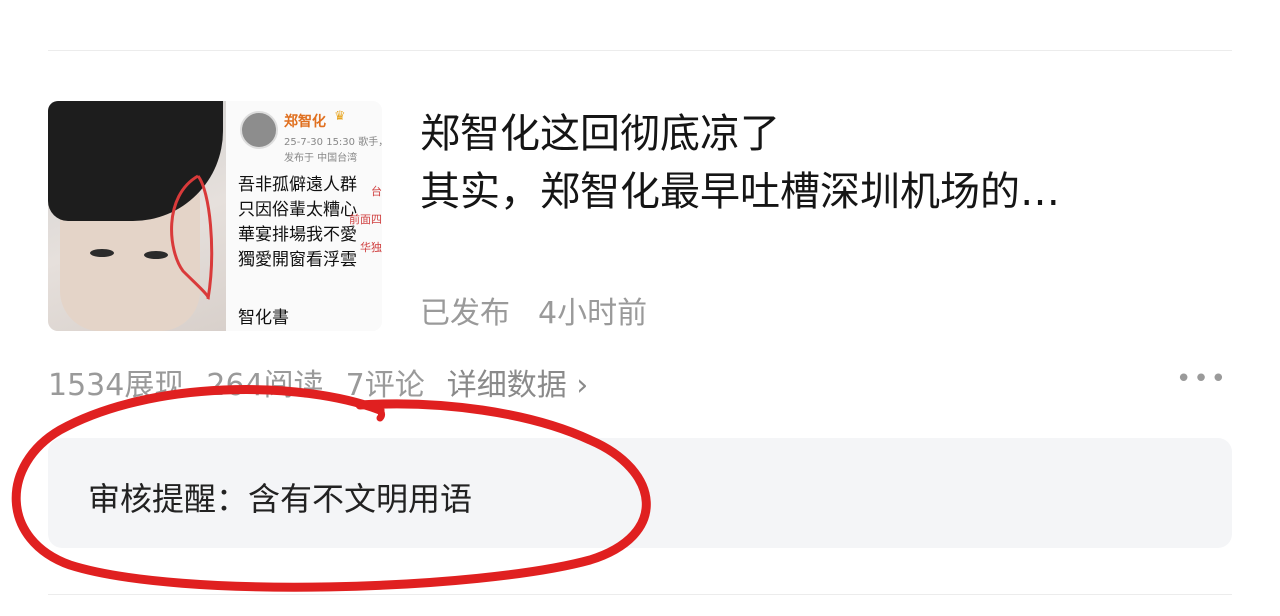  What do you see at coordinates (280, 499) in the screenshot?
I see `review-notice-text: 审核提醒：含有不文明用语` at bounding box center [280, 499].